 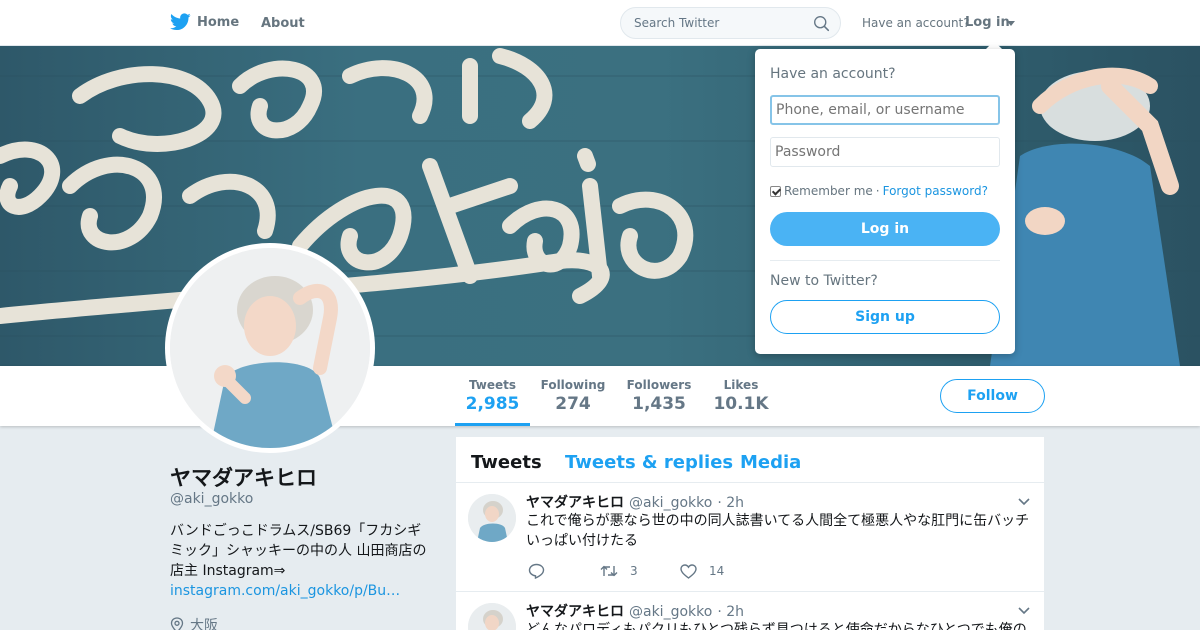 I want to click on have-account-text: Have an account?, so click(x=916, y=23).